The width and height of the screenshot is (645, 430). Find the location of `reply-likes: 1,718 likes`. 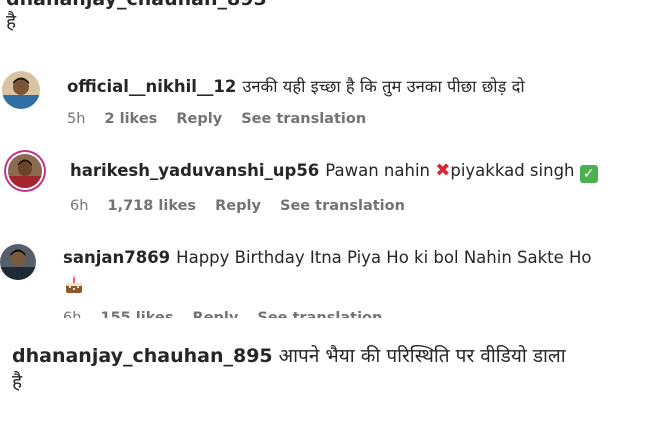

reply-likes: 1,718 likes is located at coordinates (151, 206).